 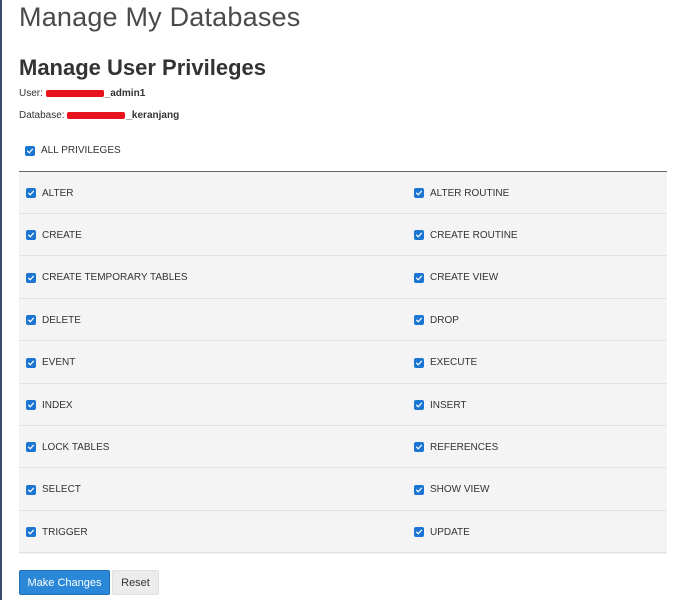 What do you see at coordinates (58, 193) in the screenshot?
I see `privilege-label: ALTER` at bounding box center [58, 193].